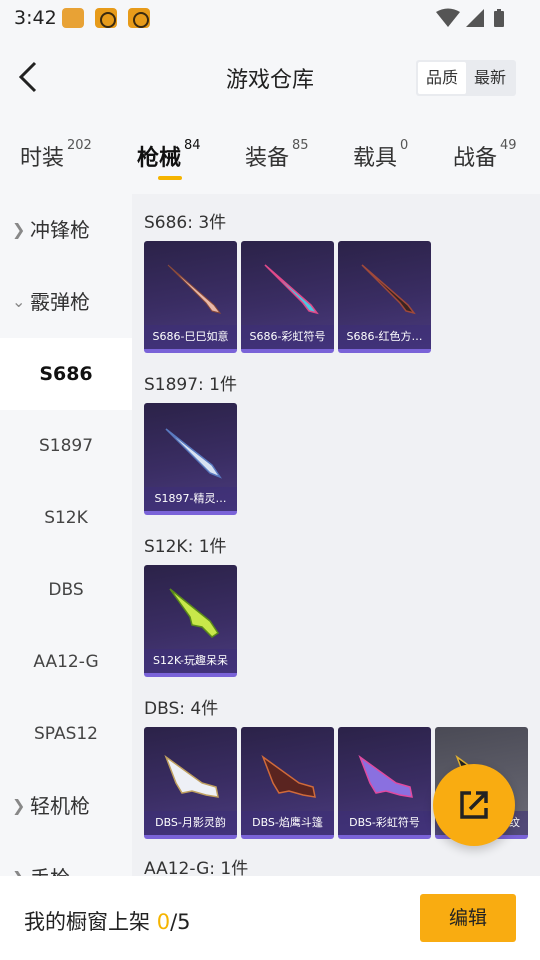 This screenshot has width=540, height=960. What do you see at coordinates (448, 17) in the screenshot?
I see `wifi-icon` at bounding box center [448, 17].